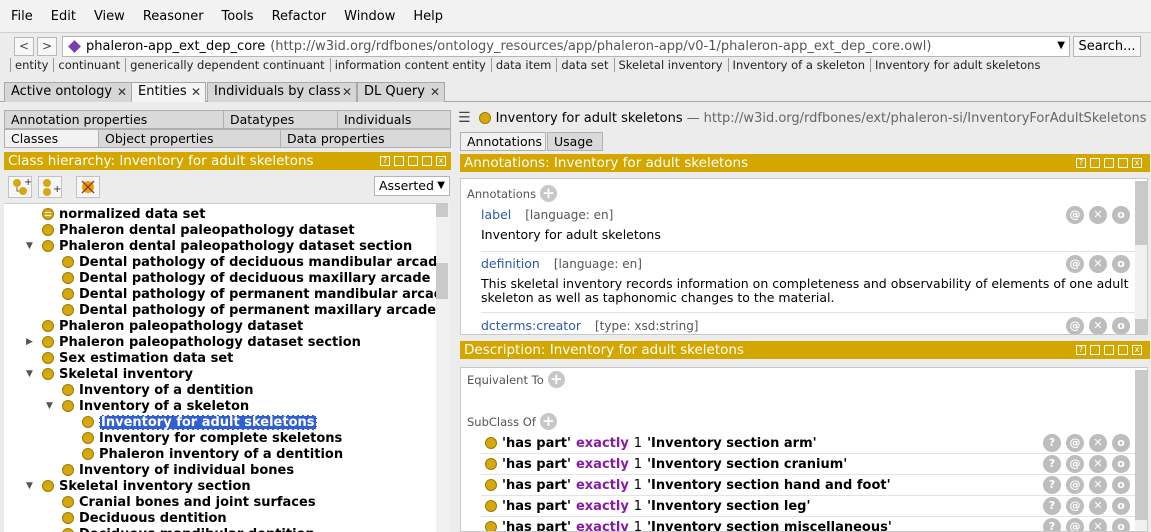 The width and height of the screenshot is (1151, 532). Describe the element at coordinates (428, 16) in the screenshot. I see `menu-help: Help` at that location.